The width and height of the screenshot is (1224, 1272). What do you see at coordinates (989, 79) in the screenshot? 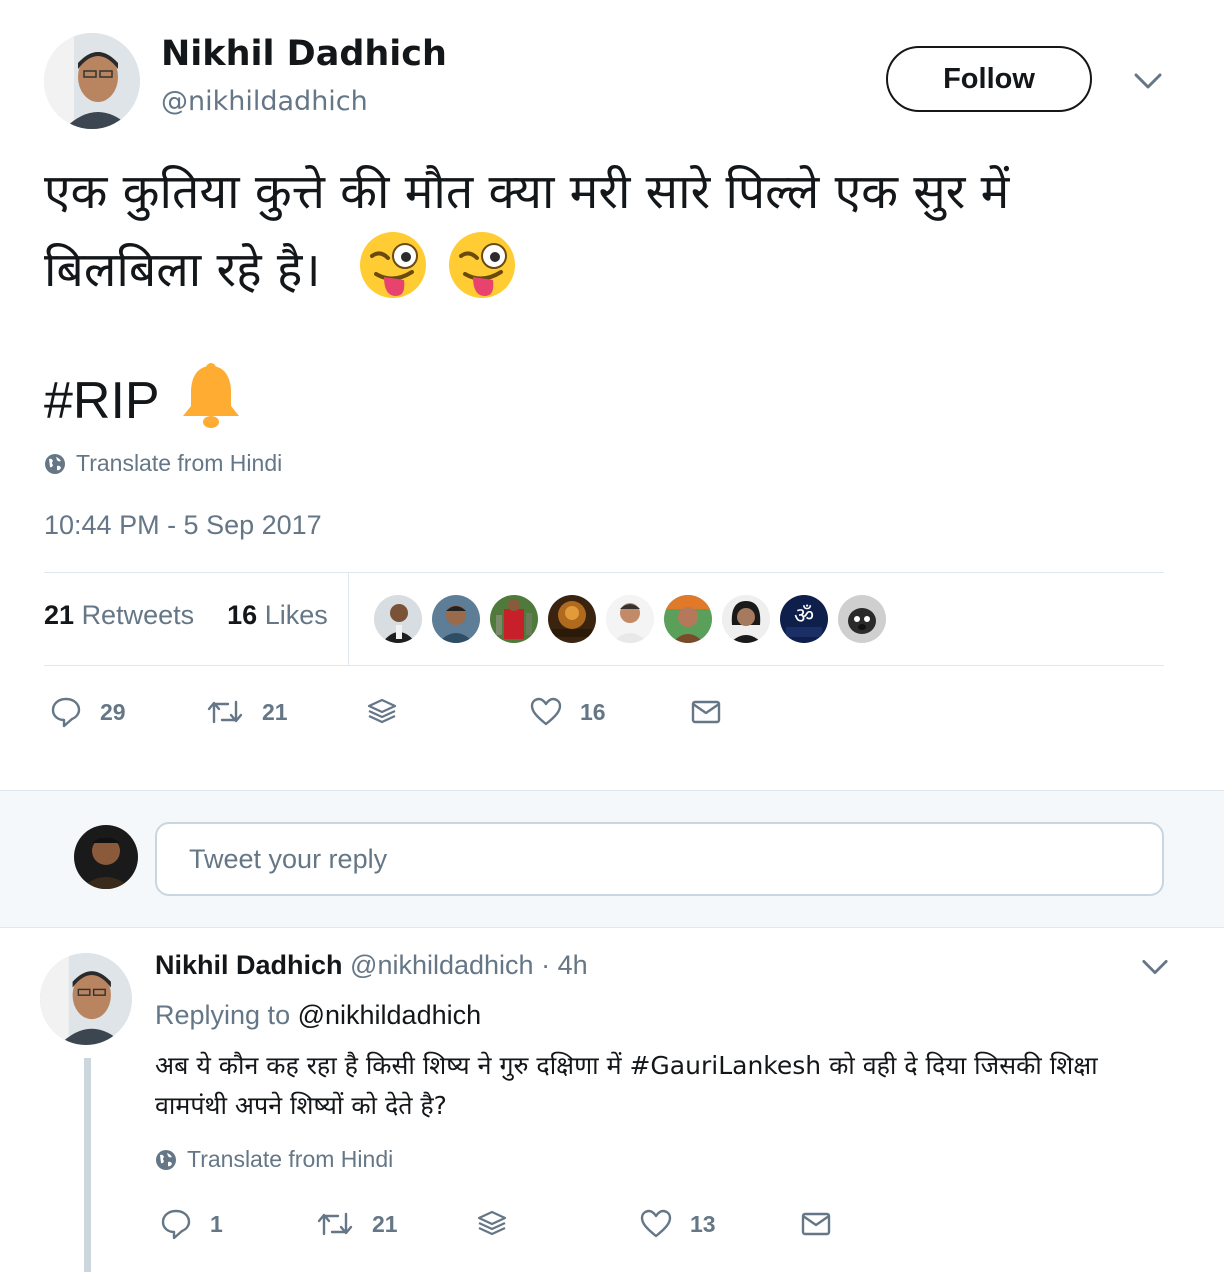
I see `follow-button: Follow` at bounding box center [989, 79].